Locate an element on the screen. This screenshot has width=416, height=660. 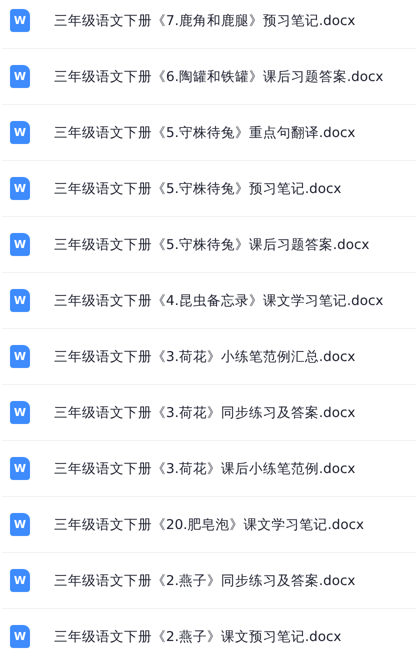
file-name: 三年级语文下册《5.守株待兔》重点句翻译.docx is located at coordinates (205, 133).